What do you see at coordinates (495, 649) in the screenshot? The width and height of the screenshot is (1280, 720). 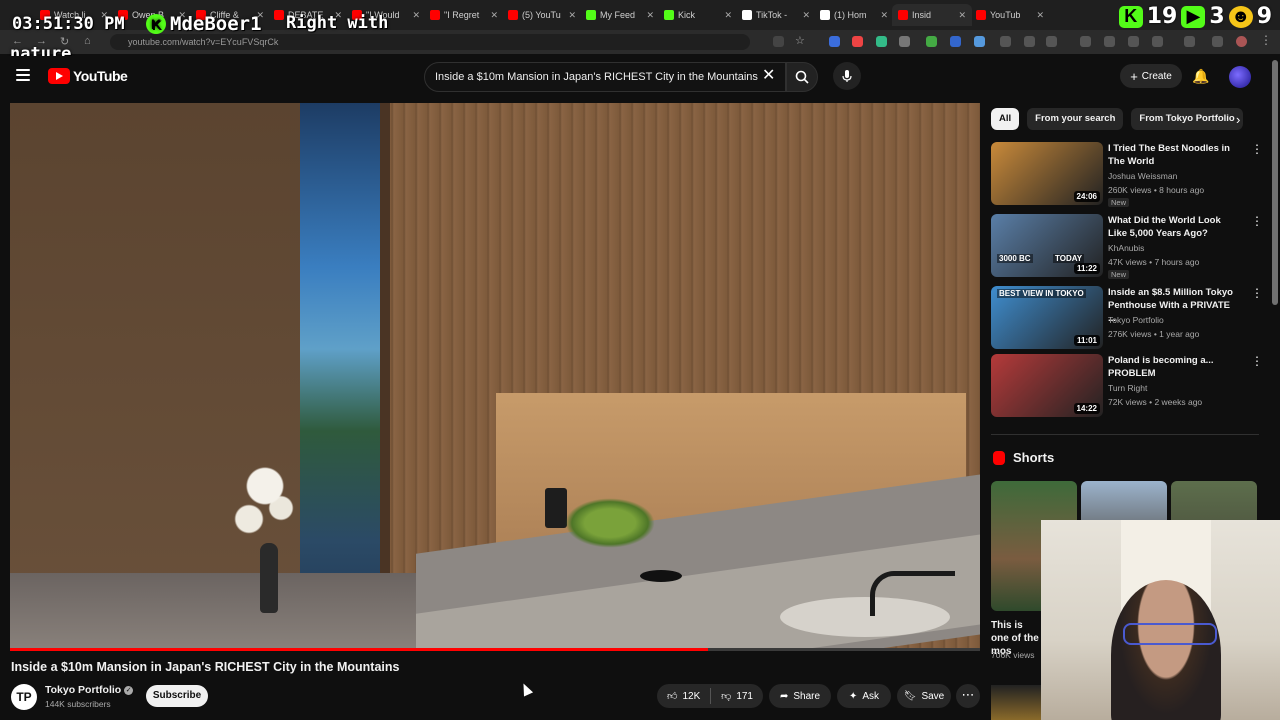 I see `video-progress-bar` at bounding box center [495, 649].